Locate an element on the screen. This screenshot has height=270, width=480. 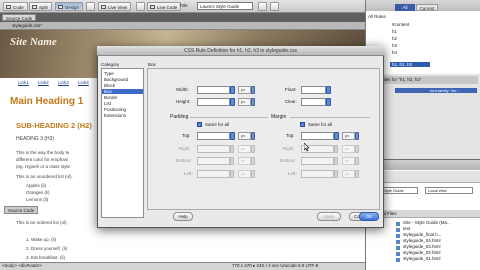
code-view-button: Code is located at coordinates (15, 6).